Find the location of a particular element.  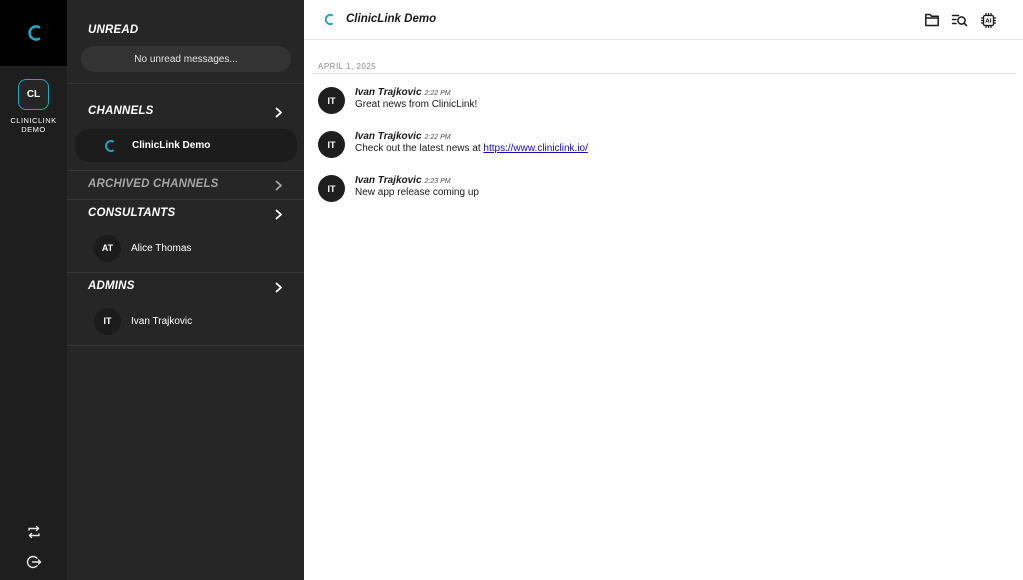

avatar: AT is located at coordinates (107, 248).